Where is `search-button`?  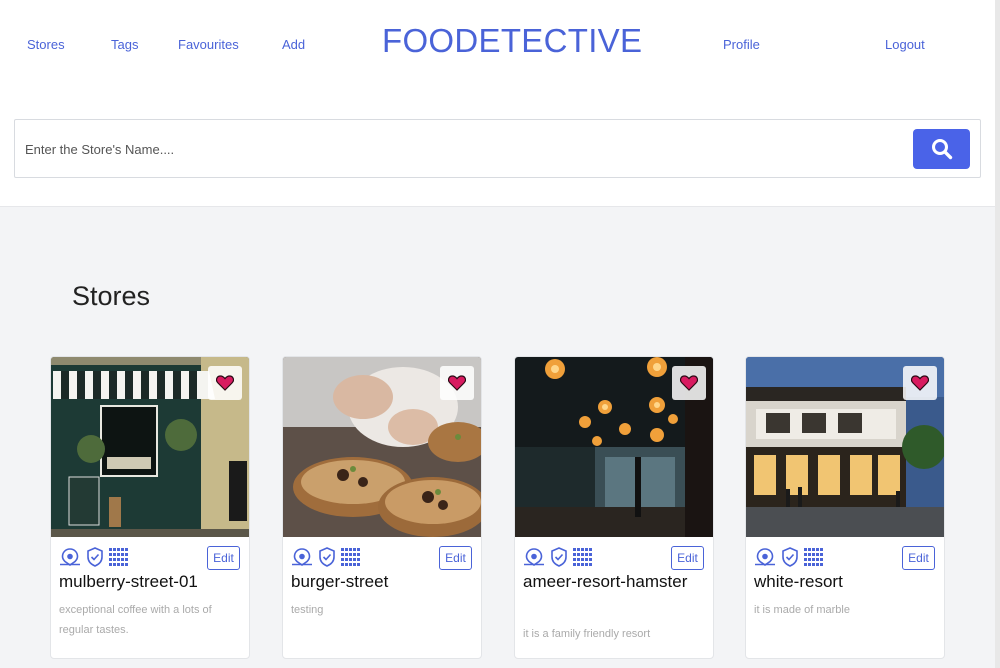 search-button is located at coordinates (941, 149).